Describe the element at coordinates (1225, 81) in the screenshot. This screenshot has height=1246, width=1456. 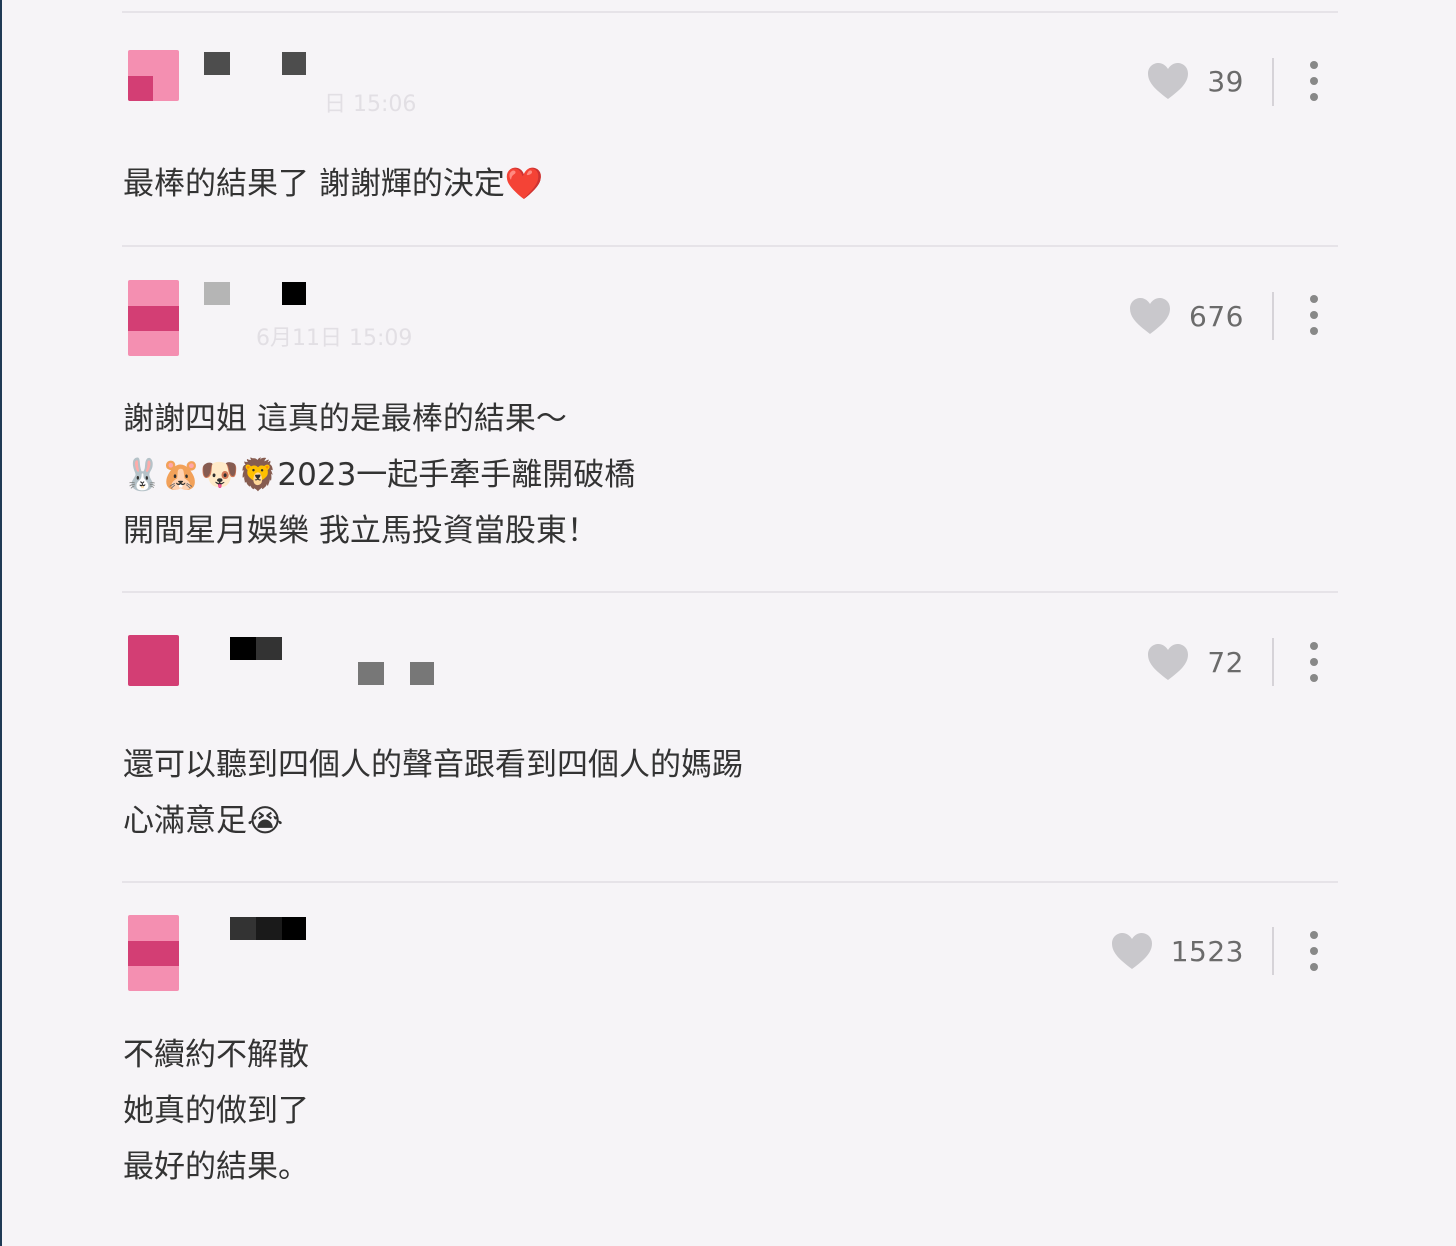
I see `like-count: 39` at that location.